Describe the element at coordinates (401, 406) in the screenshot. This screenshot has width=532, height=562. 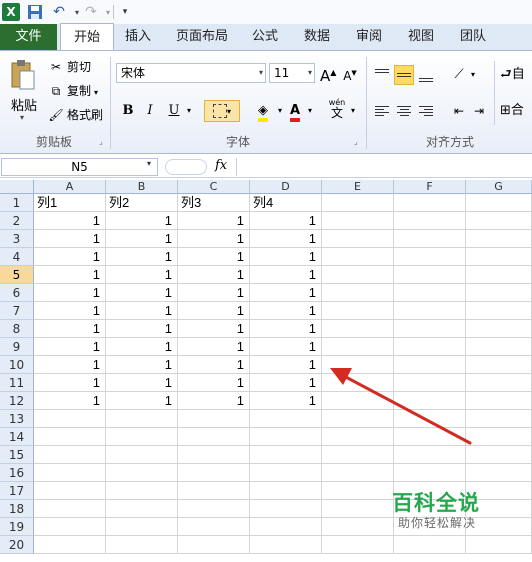
I see `annotation-arrow-icon` at that location.